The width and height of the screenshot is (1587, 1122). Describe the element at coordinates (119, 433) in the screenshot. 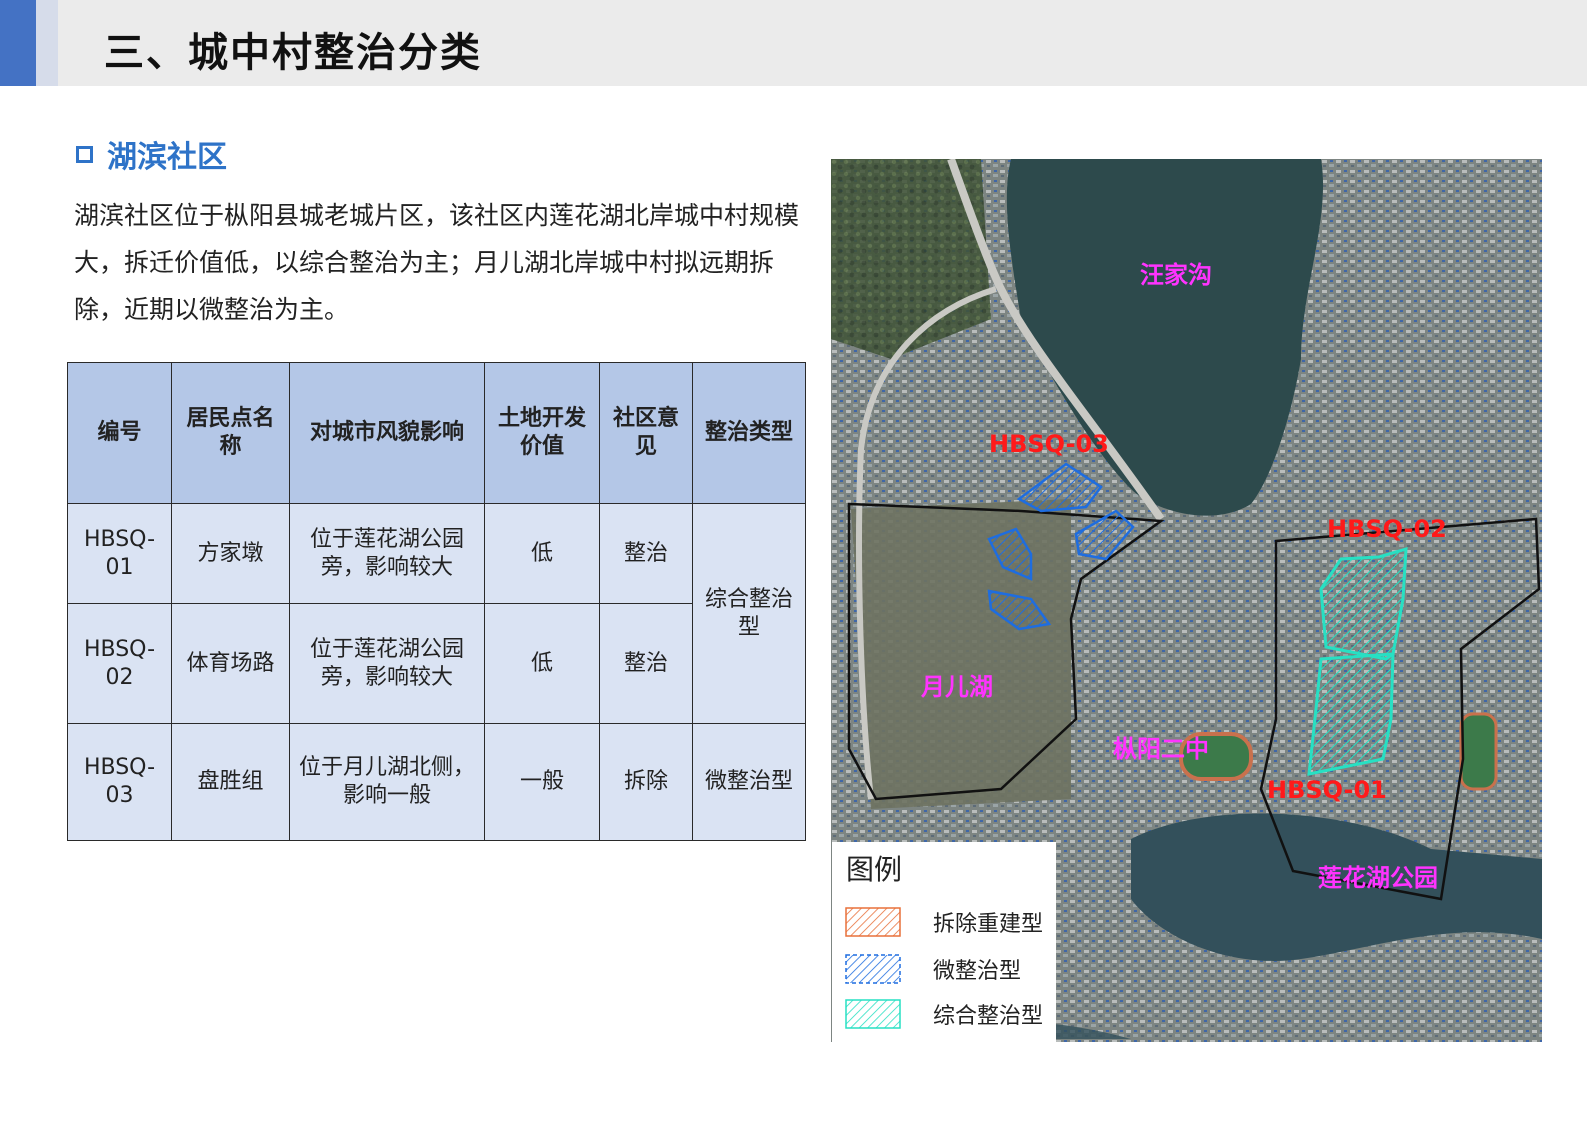

I see `header-code: 编号` at that location.